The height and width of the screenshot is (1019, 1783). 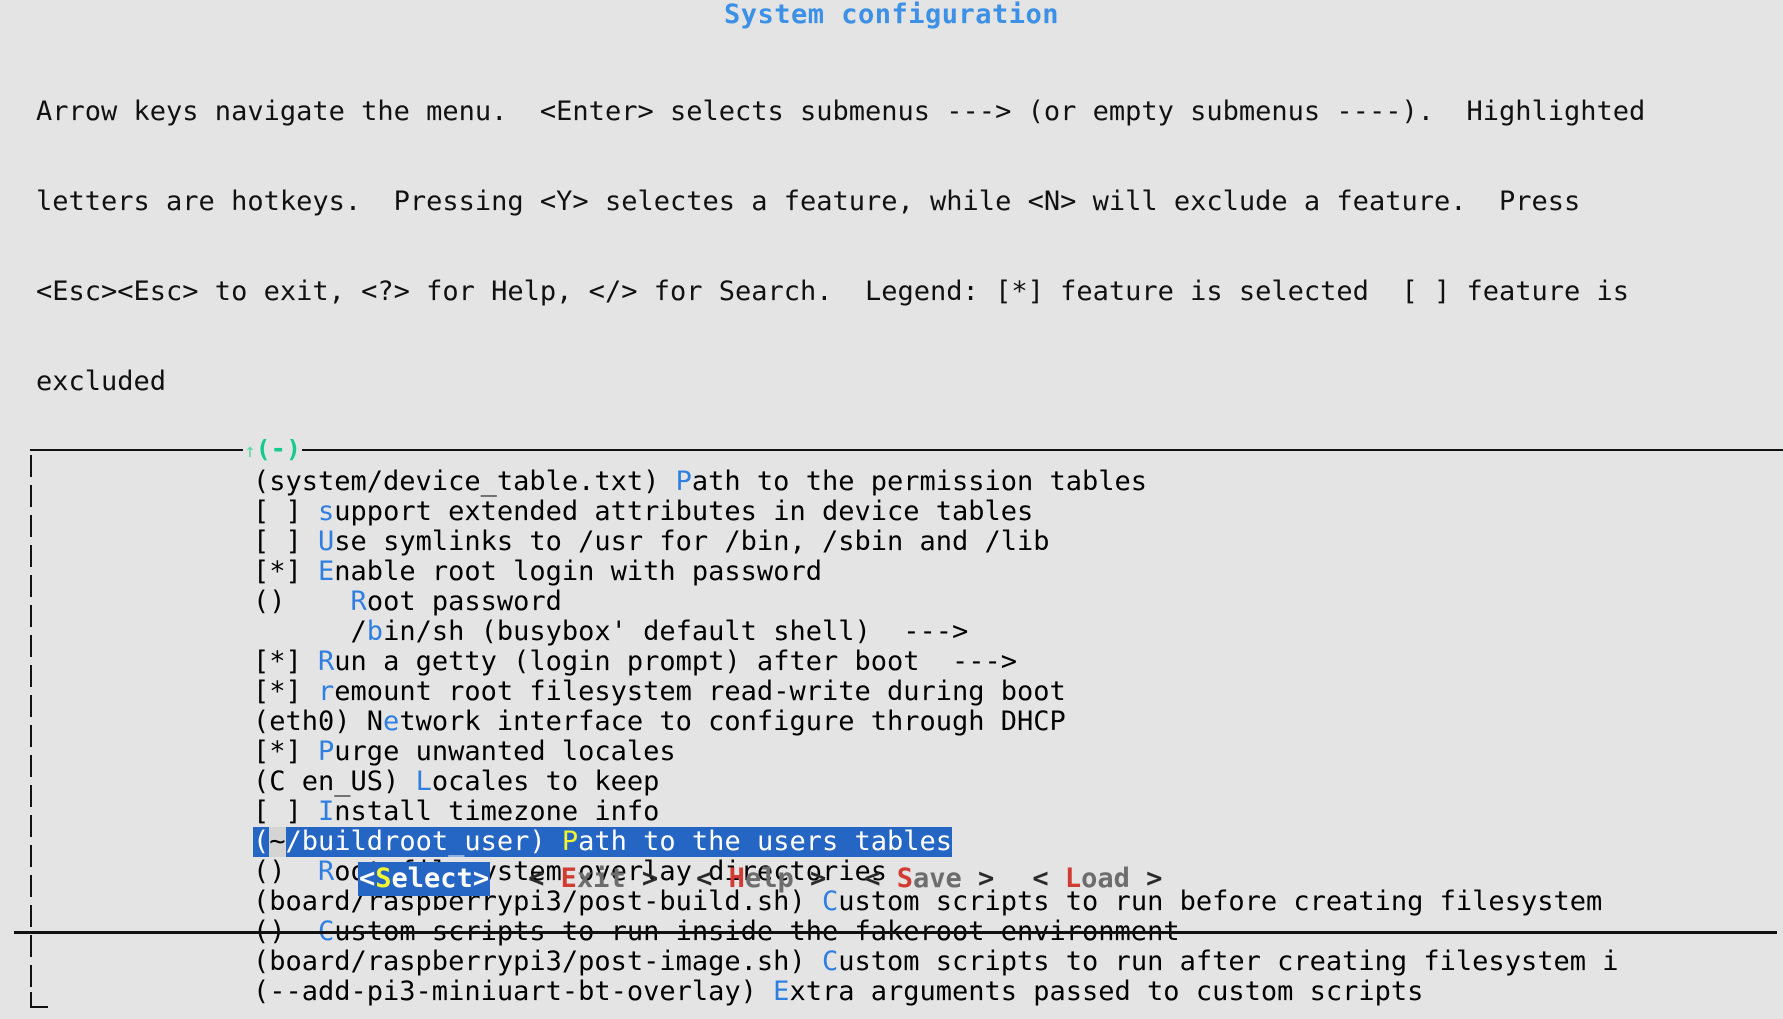 I want to click on menu-item-label: xtra arguments passed to custom scripts, so click(x=1106, y=992).